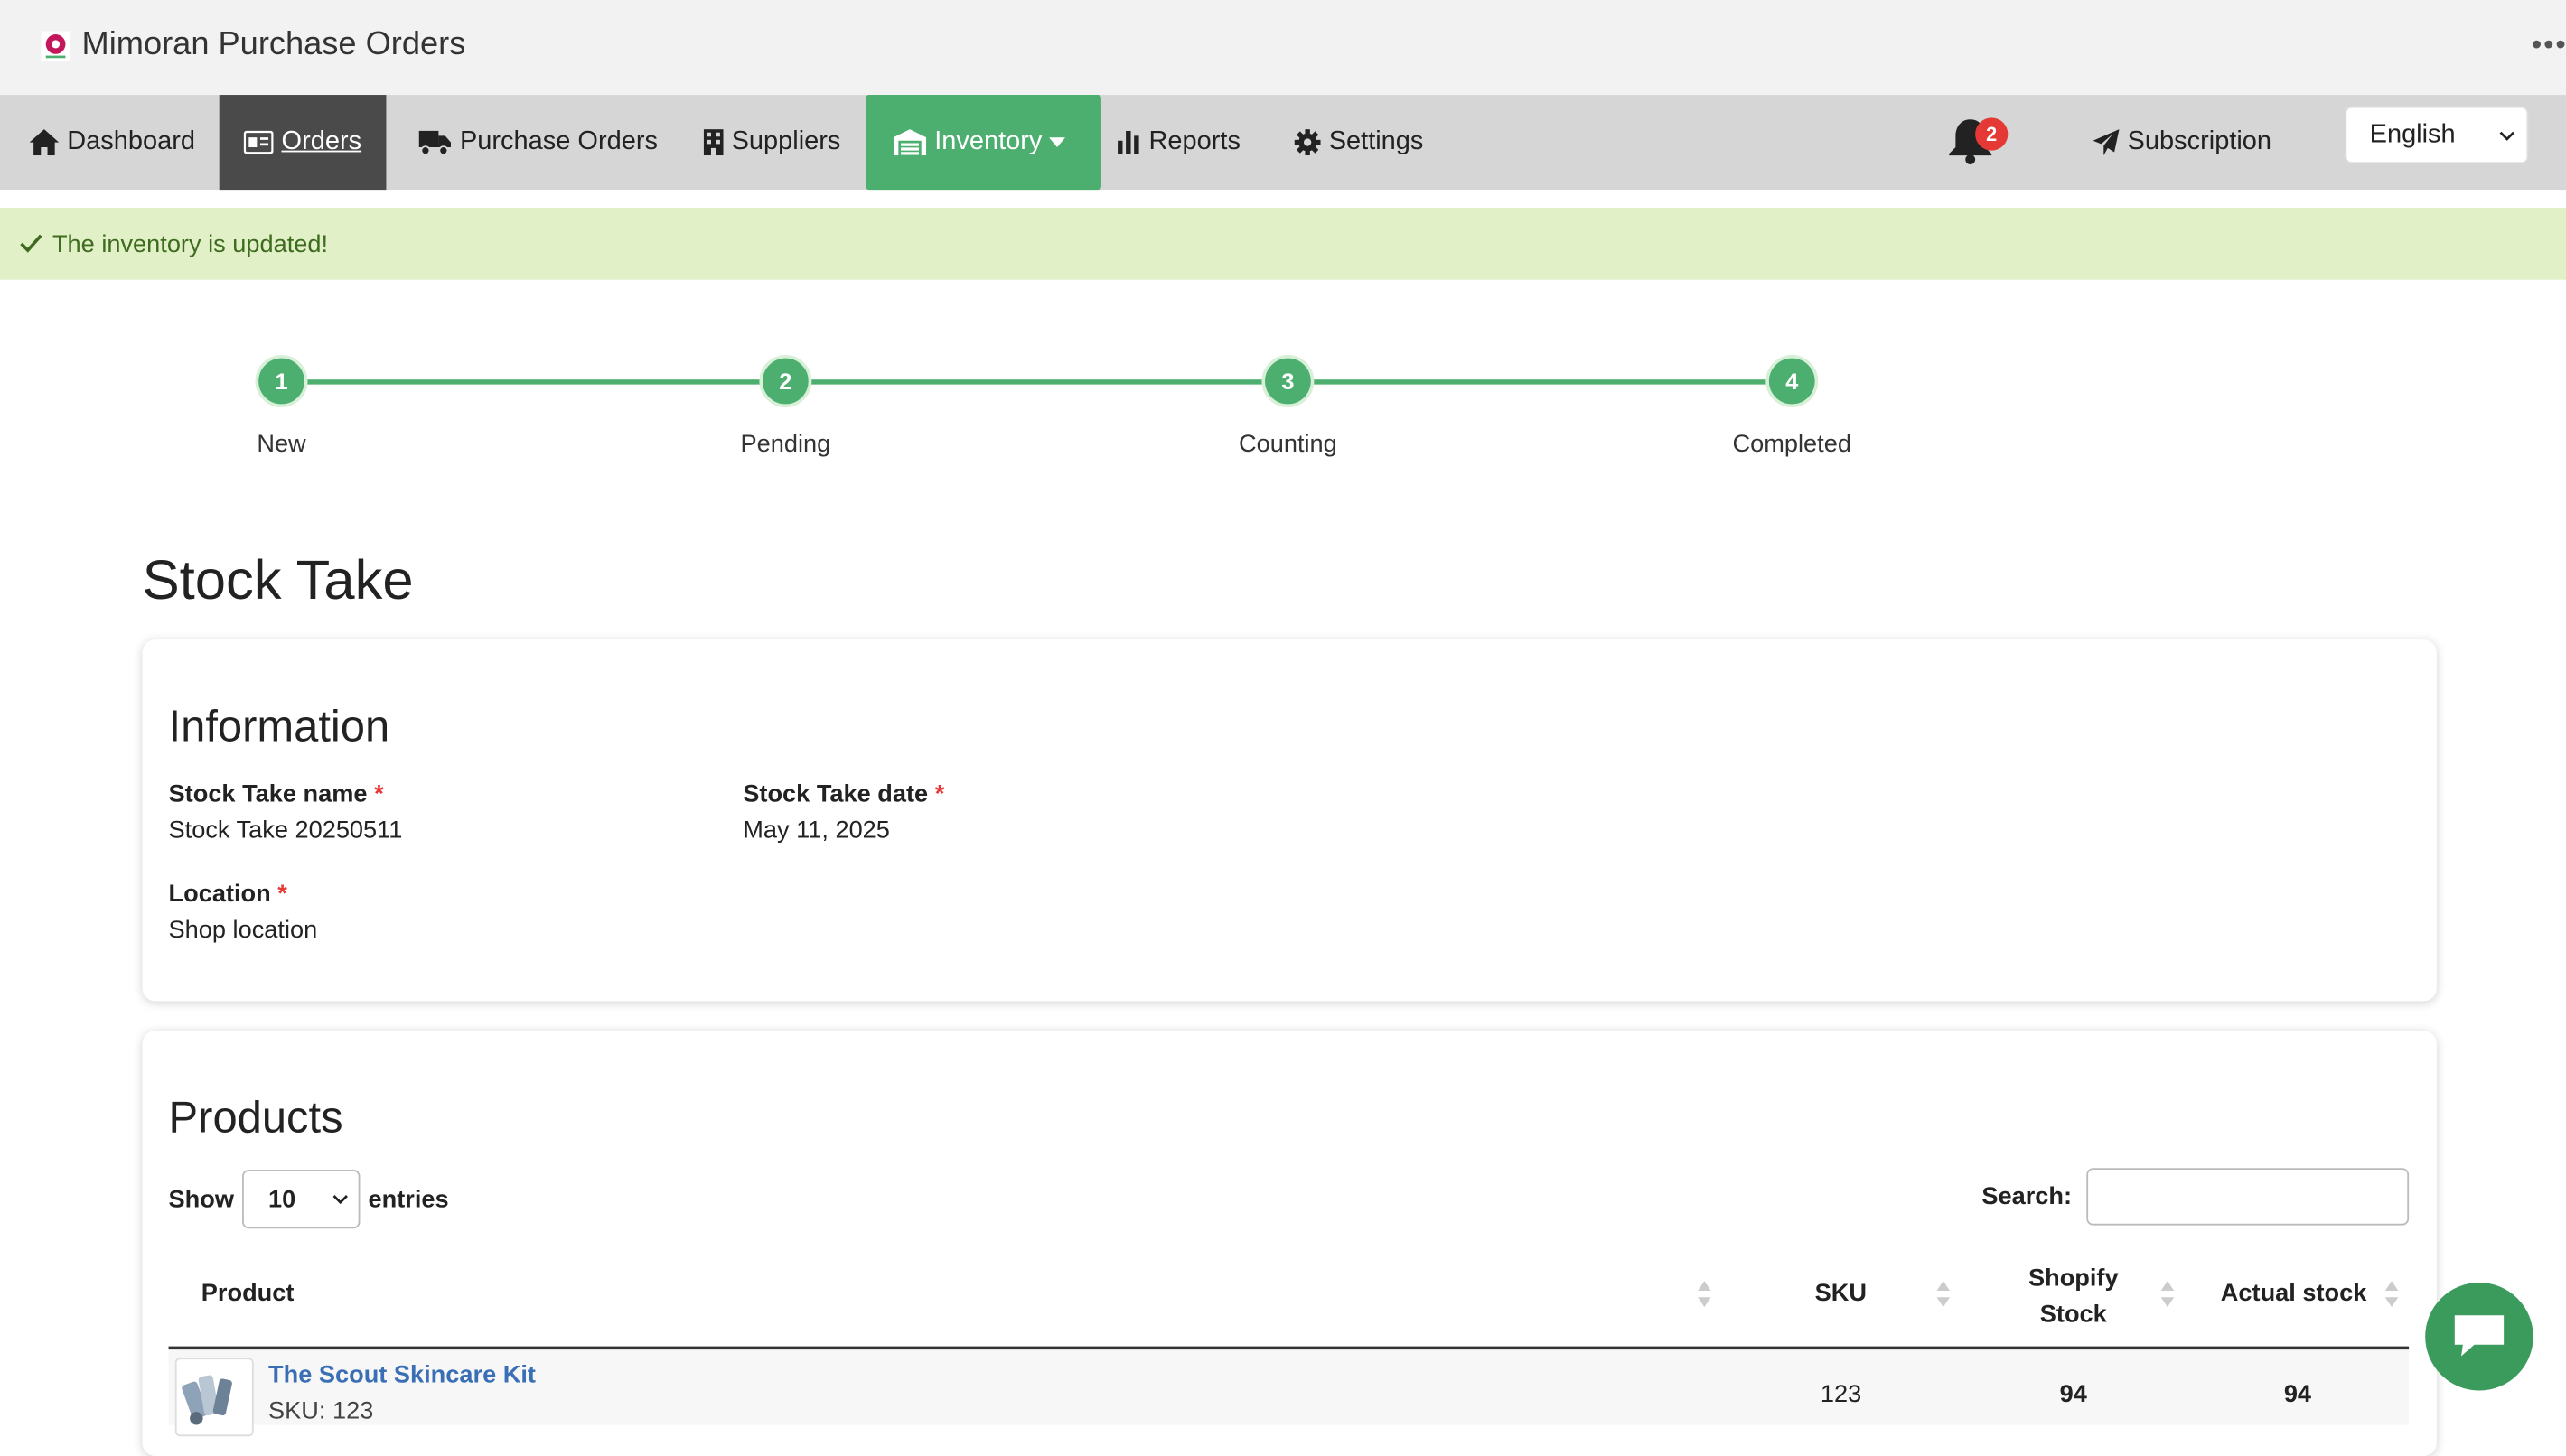  What do you see at coordinates (2294, 1293) in the screenshot?
I see `column-header-actual-stock: Actual stock` at bounding box center [2294, 1293].